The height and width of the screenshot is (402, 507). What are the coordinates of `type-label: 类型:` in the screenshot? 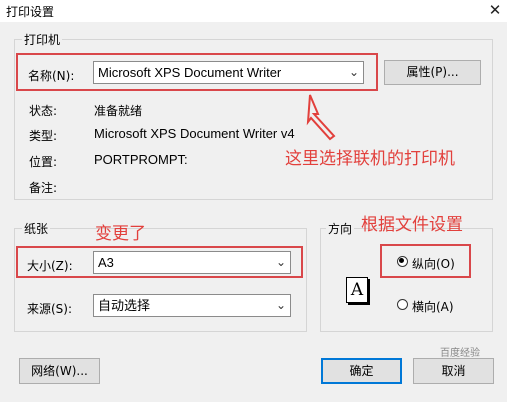 It's located at (43, 136).